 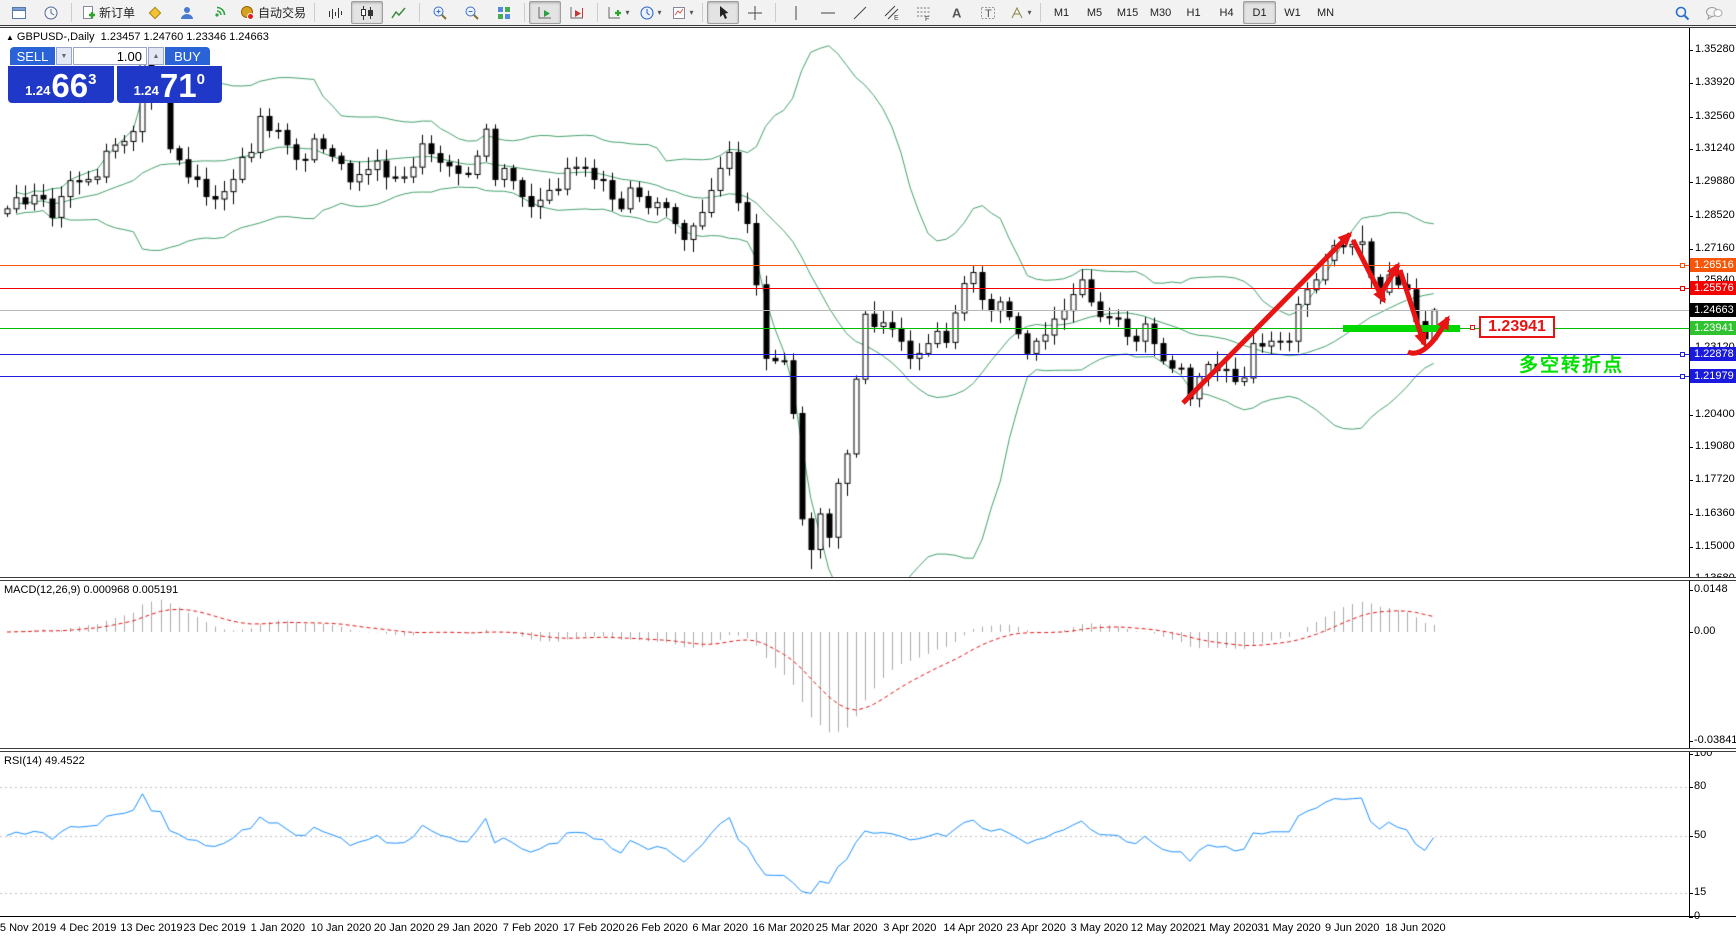 I want to click on date-label: 20 Jan 2020, so click(x=404, y=928).